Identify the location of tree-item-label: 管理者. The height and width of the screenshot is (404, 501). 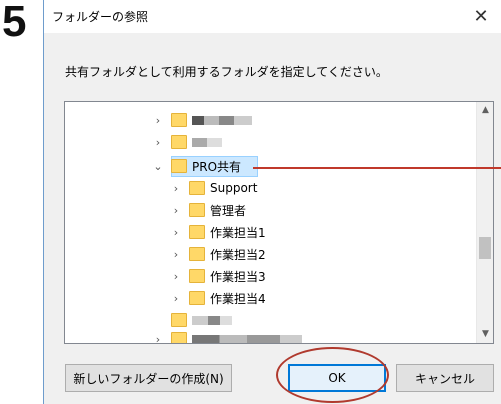
(228, 210).